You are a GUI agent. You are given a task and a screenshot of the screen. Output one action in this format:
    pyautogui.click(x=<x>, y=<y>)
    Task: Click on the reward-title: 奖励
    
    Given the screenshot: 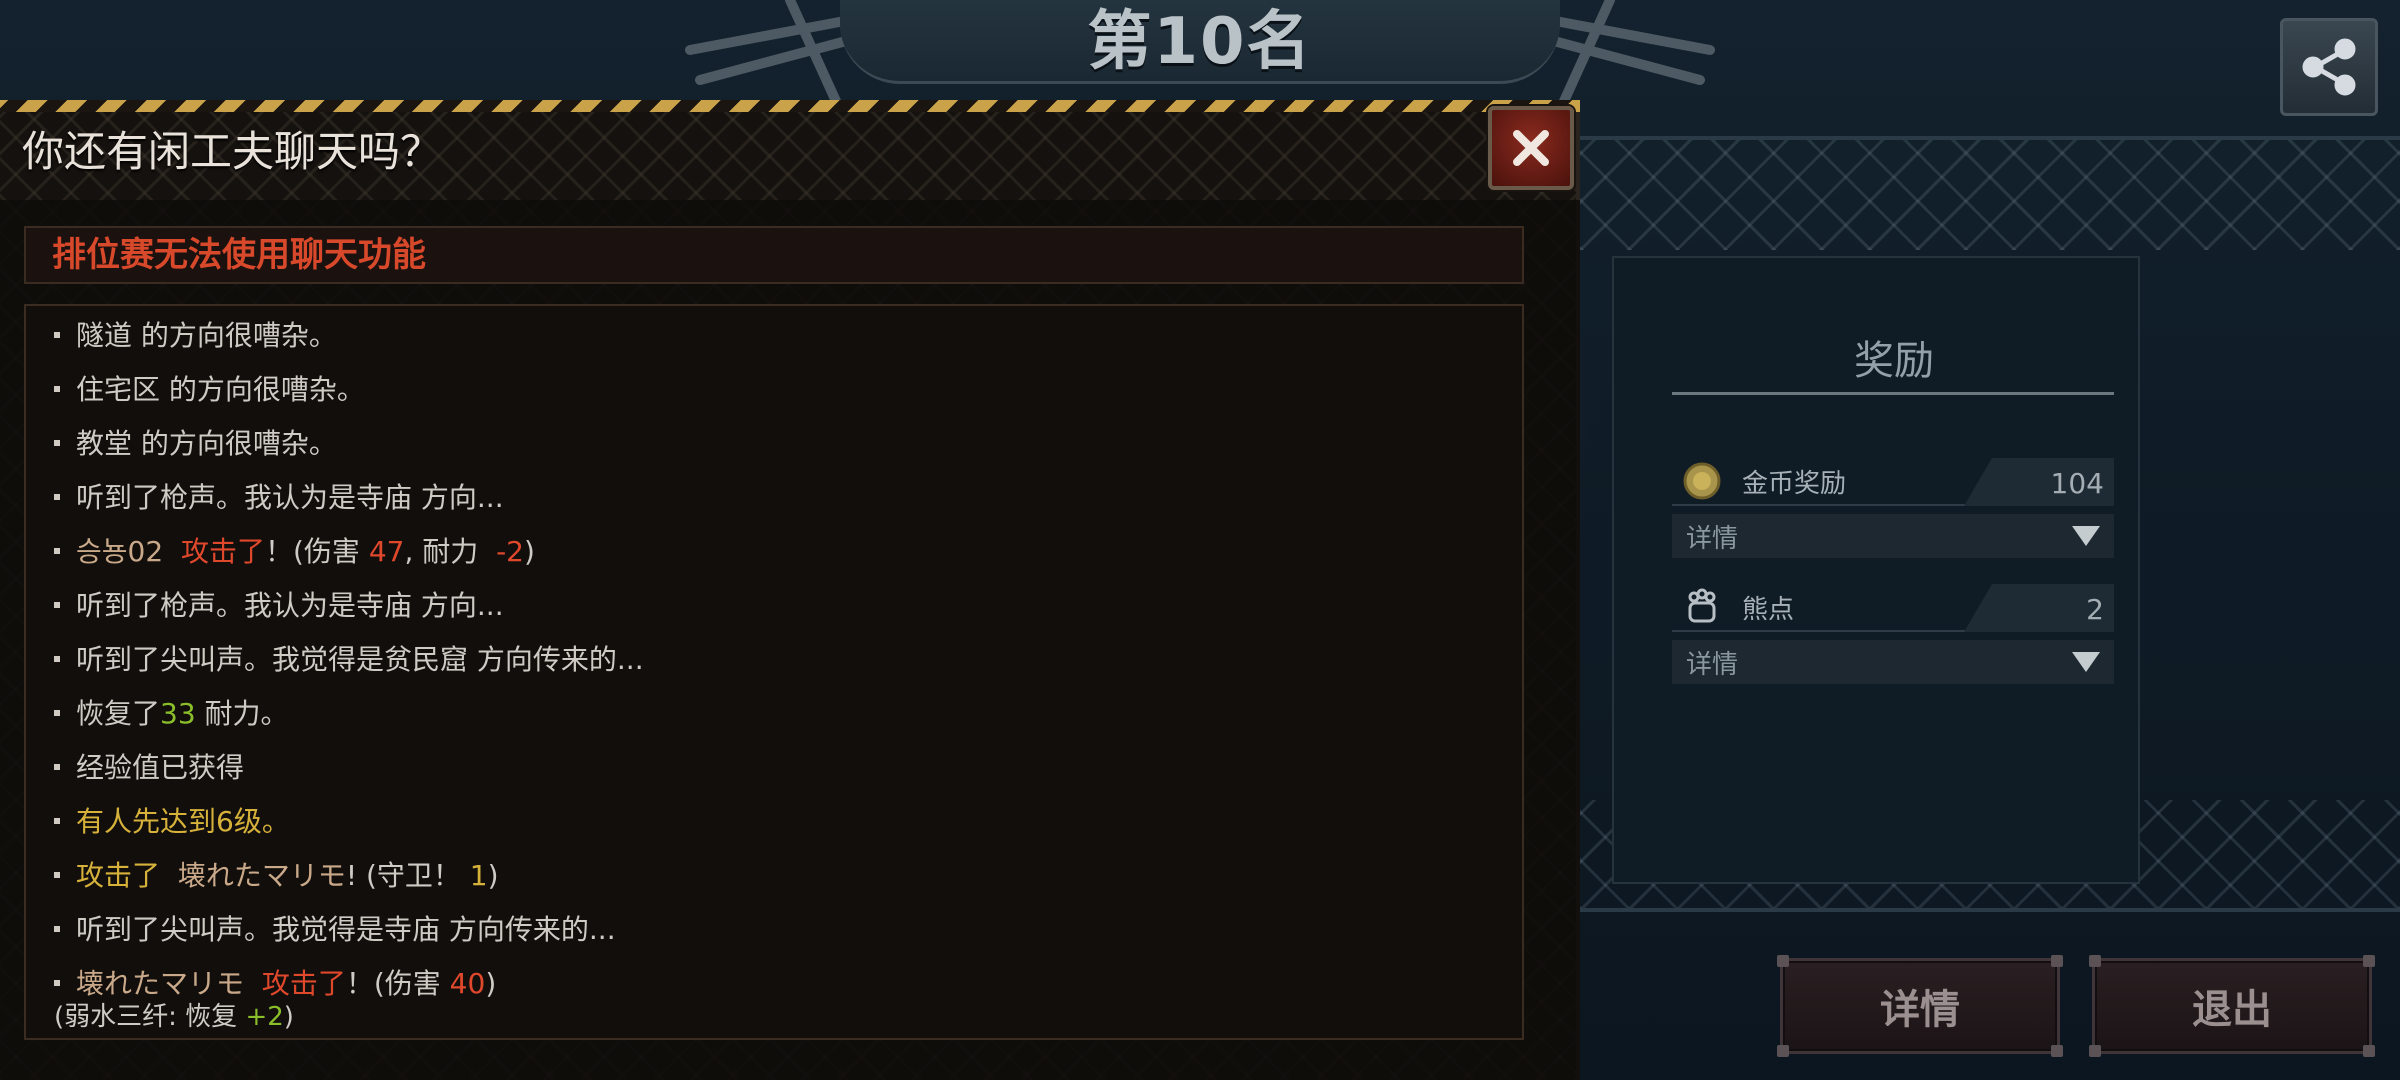 What is the action you would take?
    pyautogui.click(x=1894, y=361)
    